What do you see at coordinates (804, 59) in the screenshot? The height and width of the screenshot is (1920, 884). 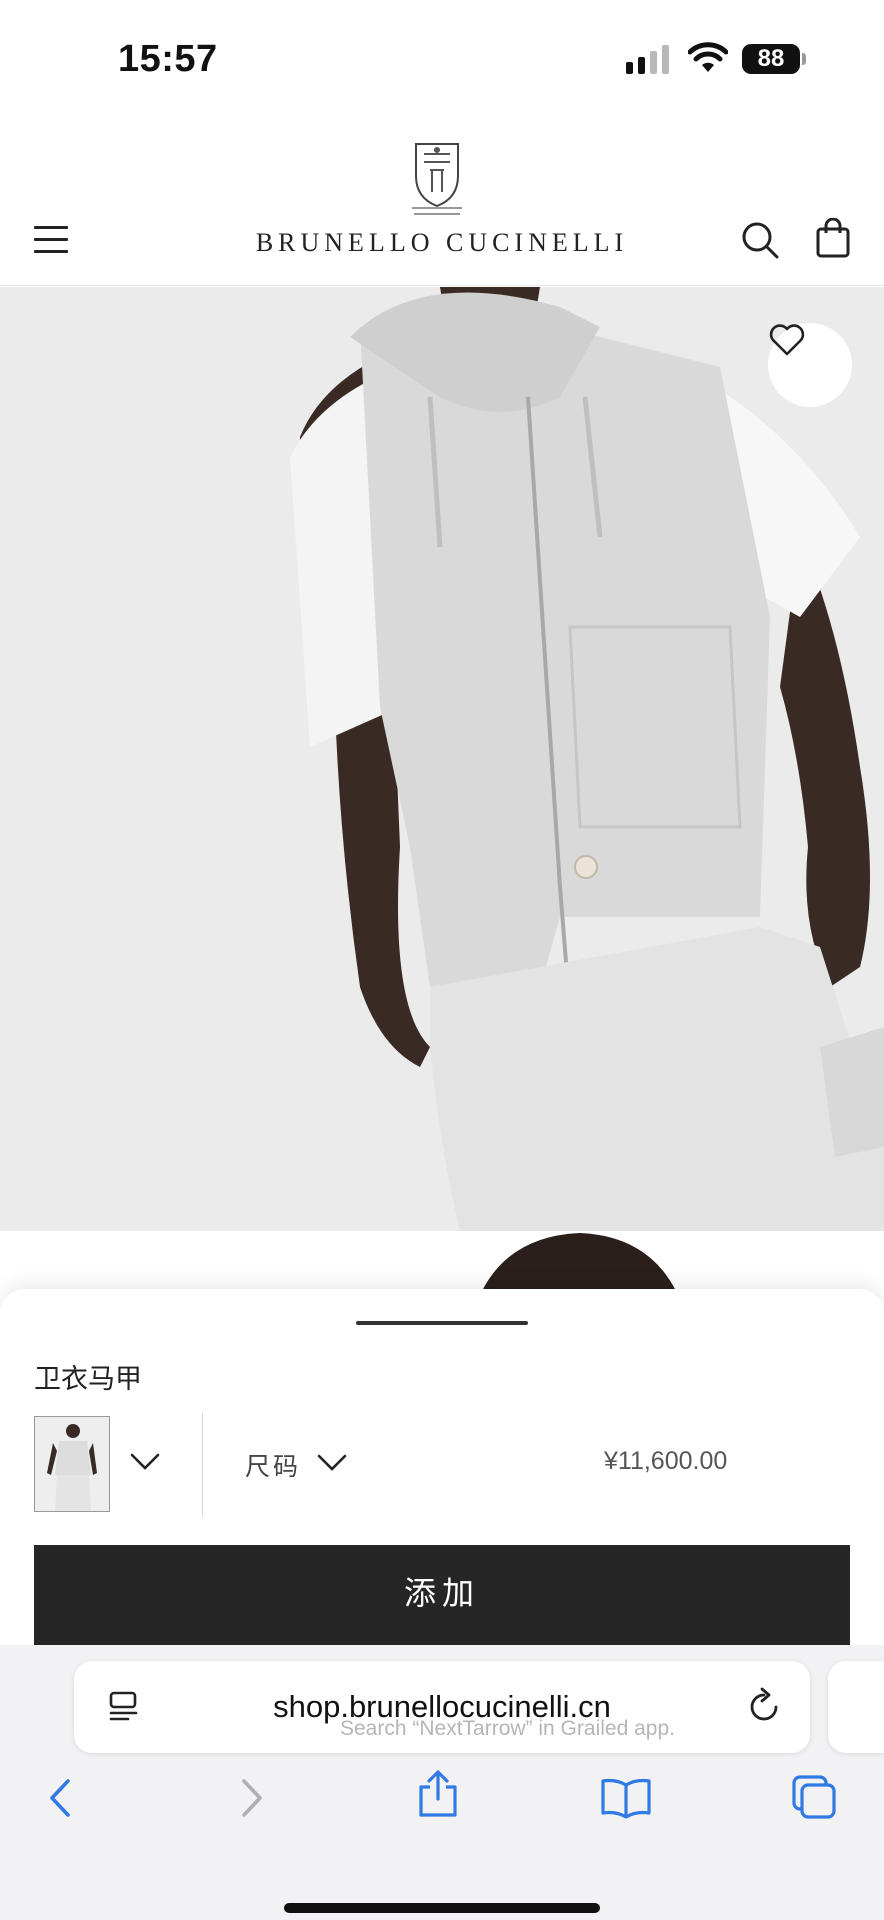 I see `battery-tip` at bounding box center [804, 59].